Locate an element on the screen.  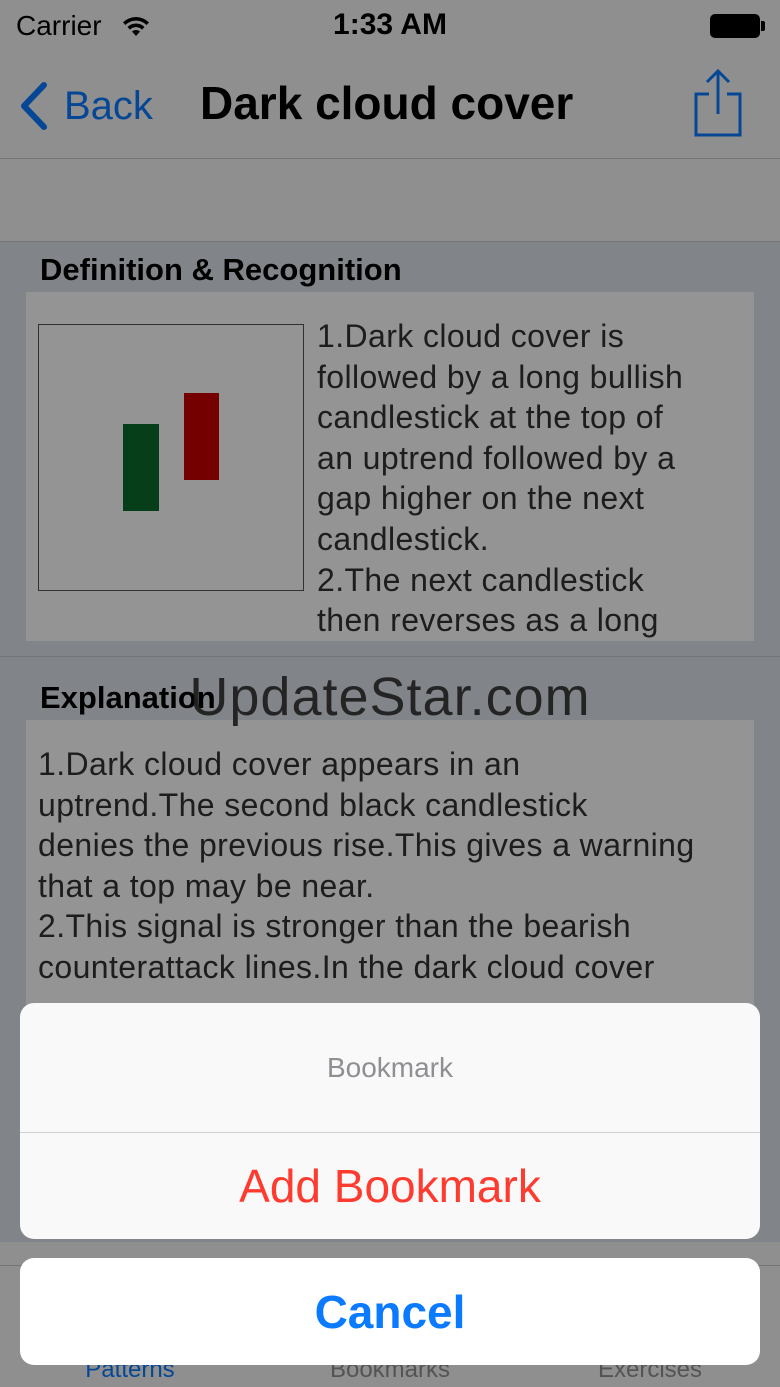
watermark-text: UpdateStar.com is located at coordinates (390, 697).